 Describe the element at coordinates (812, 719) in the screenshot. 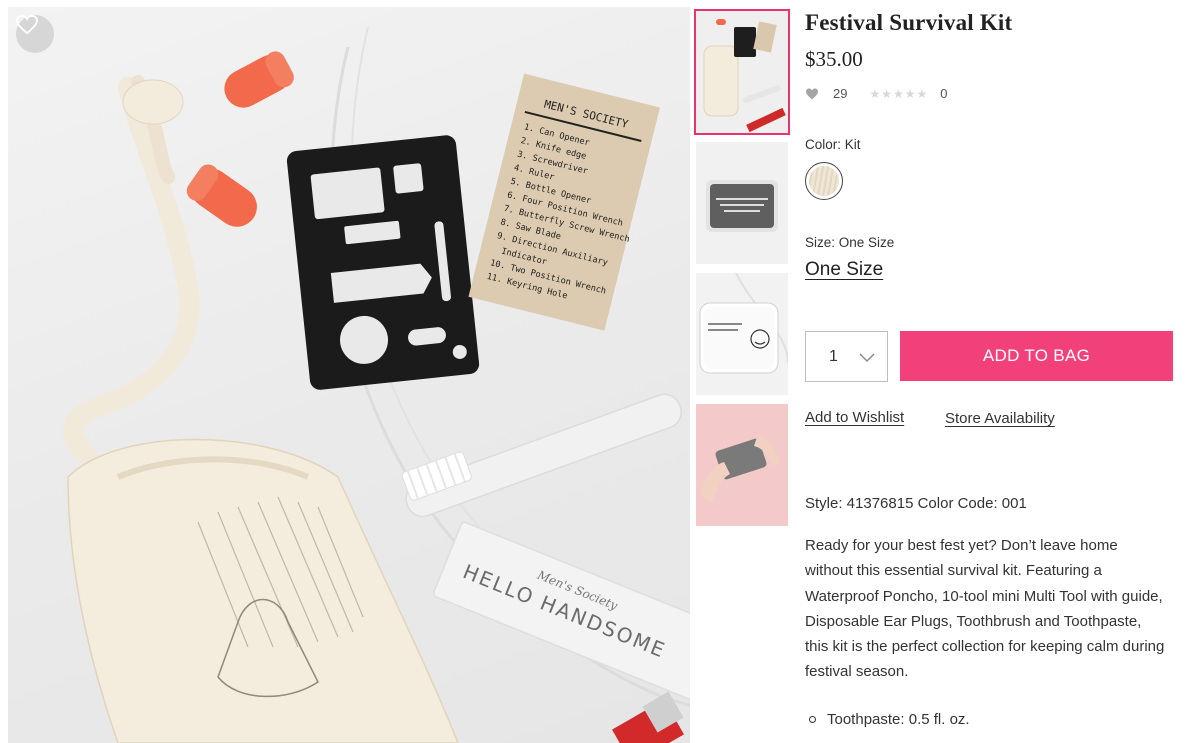

I see `bullet-icon` at that location.